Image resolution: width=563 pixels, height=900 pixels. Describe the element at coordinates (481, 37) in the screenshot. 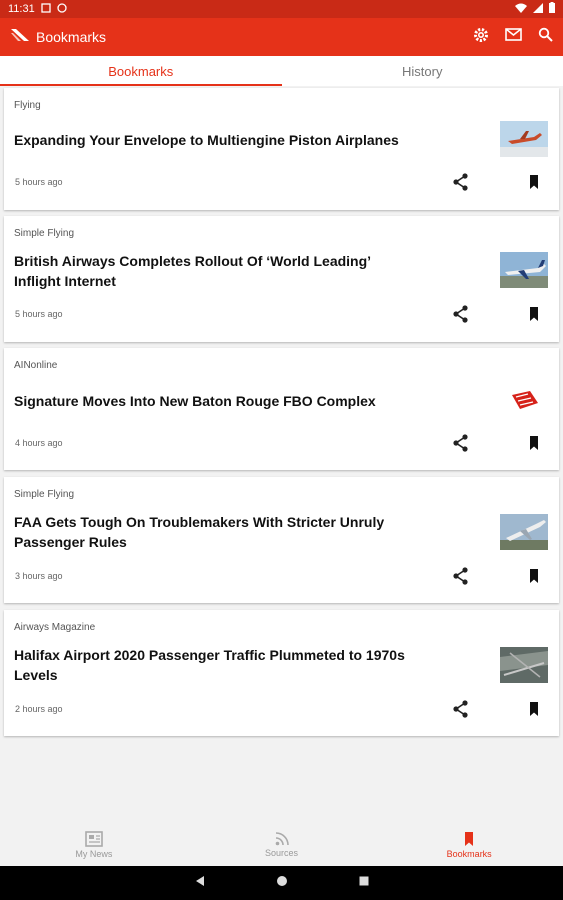

I see `settings-icon` at that location.